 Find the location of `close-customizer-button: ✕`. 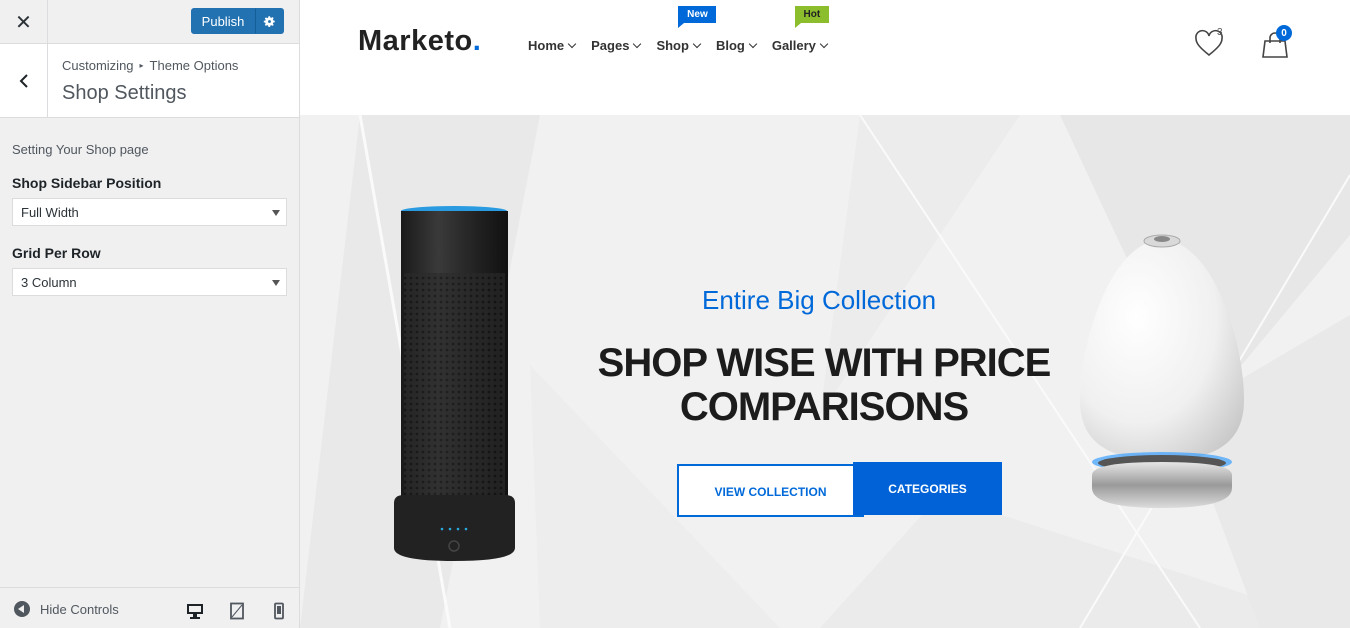

close-customizer-button: ✕ is located at coordinates (24, 22).